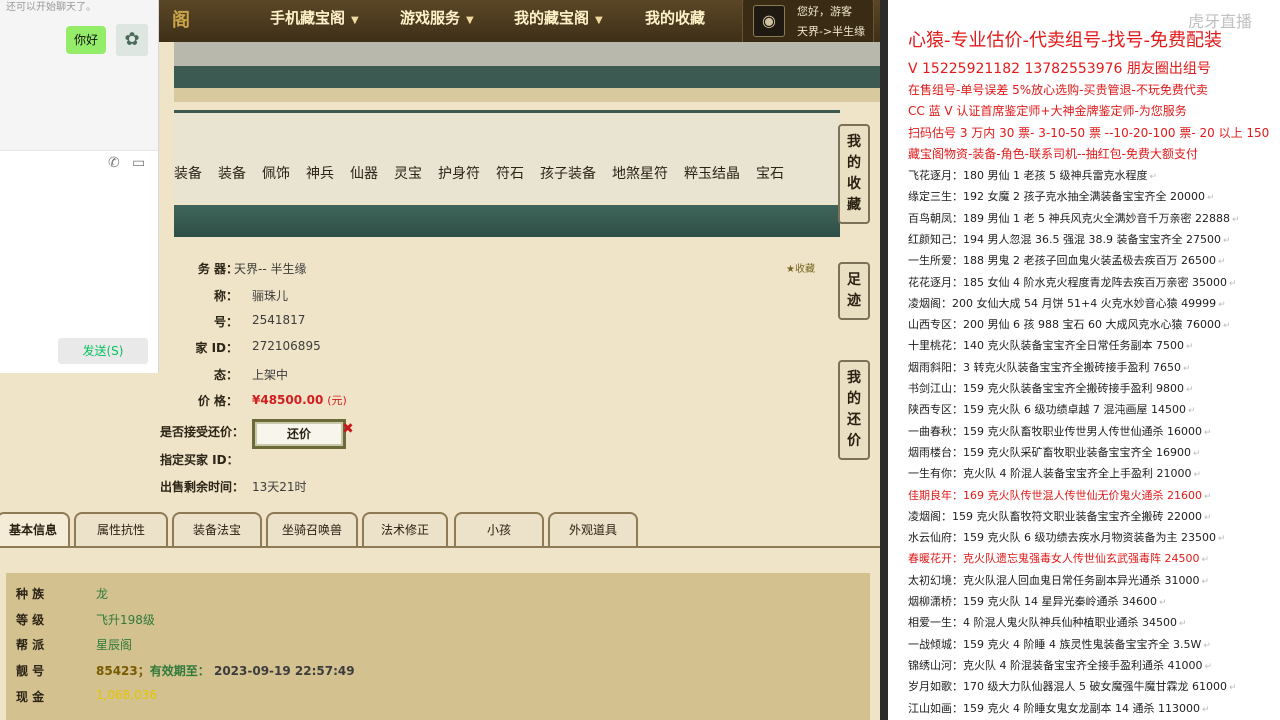 Image resolution: width=1280 pixels, height=720 pixels. Describe the element at coordinates (1052, 410) in the screenshot. I see `listing-item: 陕西专区：159 克火队 6 级功绩卓越 7 混沌画屋 14500 ↵` at that location.